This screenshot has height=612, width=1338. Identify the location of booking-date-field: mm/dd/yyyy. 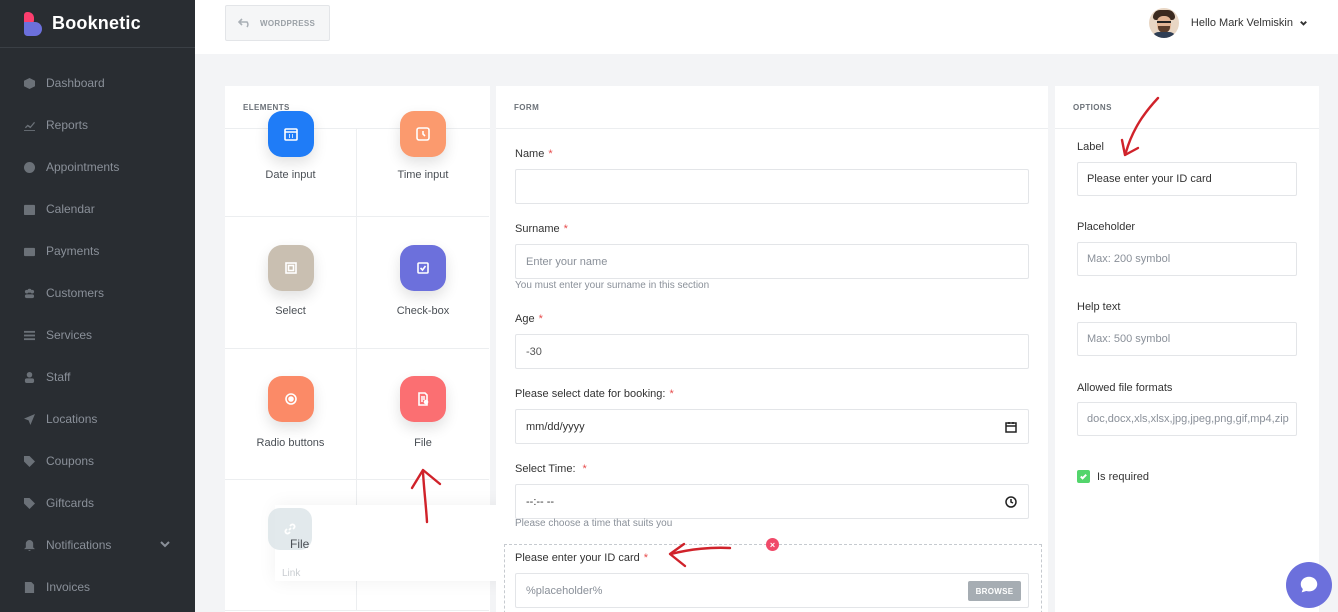
(772, 426).